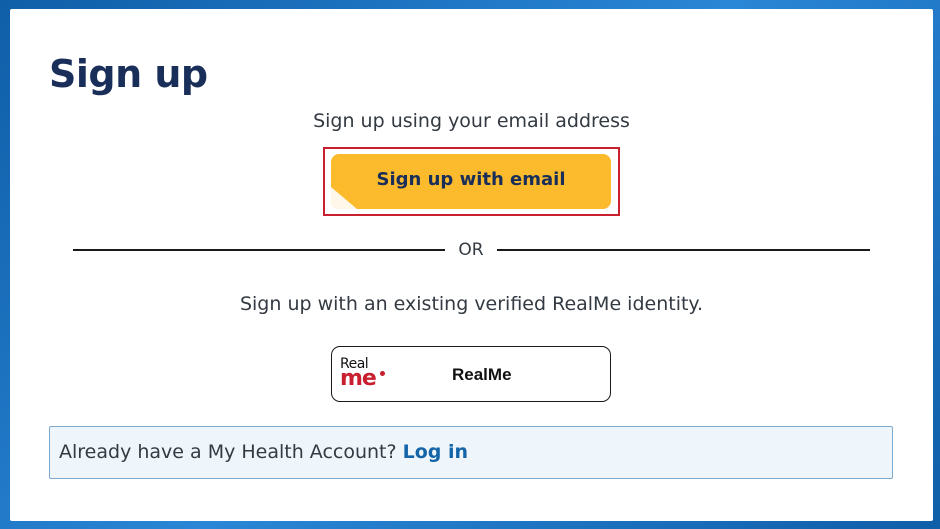 This screenshot has width=940, height=529. I want to click on realme-logo-me-text: me, so click(358, 378).